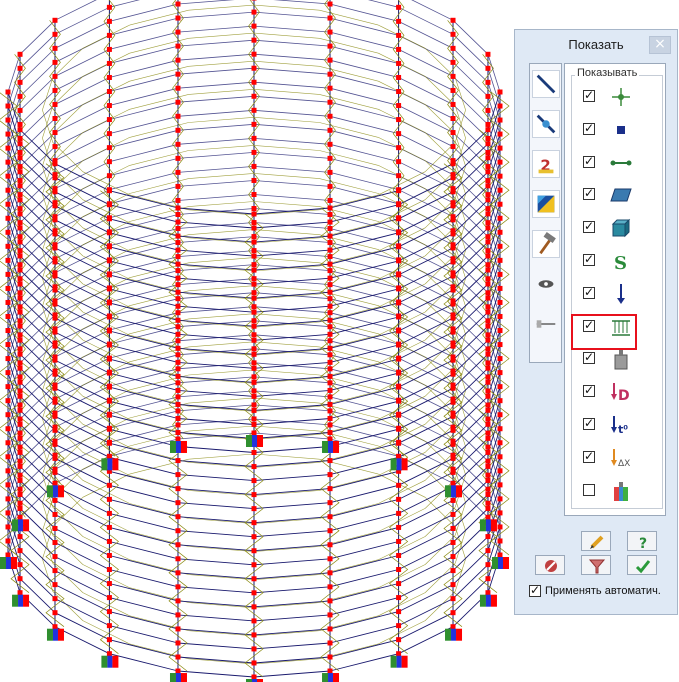  Describe the element at coordinates (618, 361) in the screenshot. I see `display-option-weight` at that location.